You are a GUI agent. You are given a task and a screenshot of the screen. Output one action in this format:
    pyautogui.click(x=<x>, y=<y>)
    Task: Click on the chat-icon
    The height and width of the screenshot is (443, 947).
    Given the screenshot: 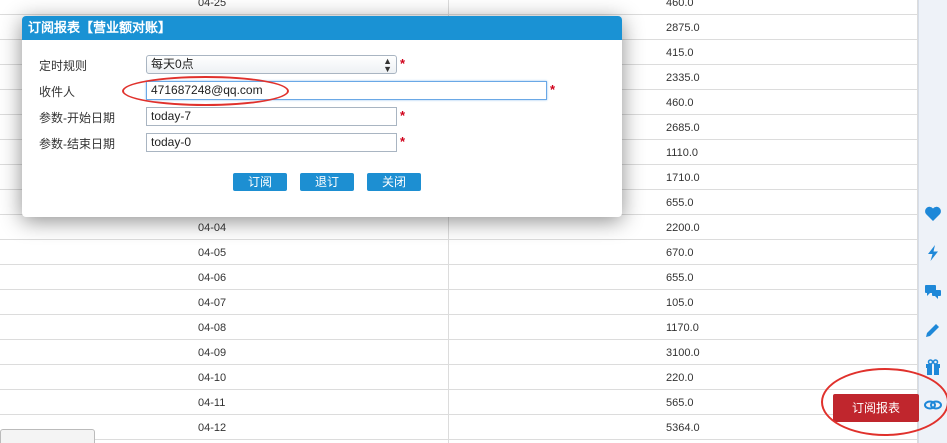 What is the action you would take?
    pyautogui.click(x=933, y=293)
    